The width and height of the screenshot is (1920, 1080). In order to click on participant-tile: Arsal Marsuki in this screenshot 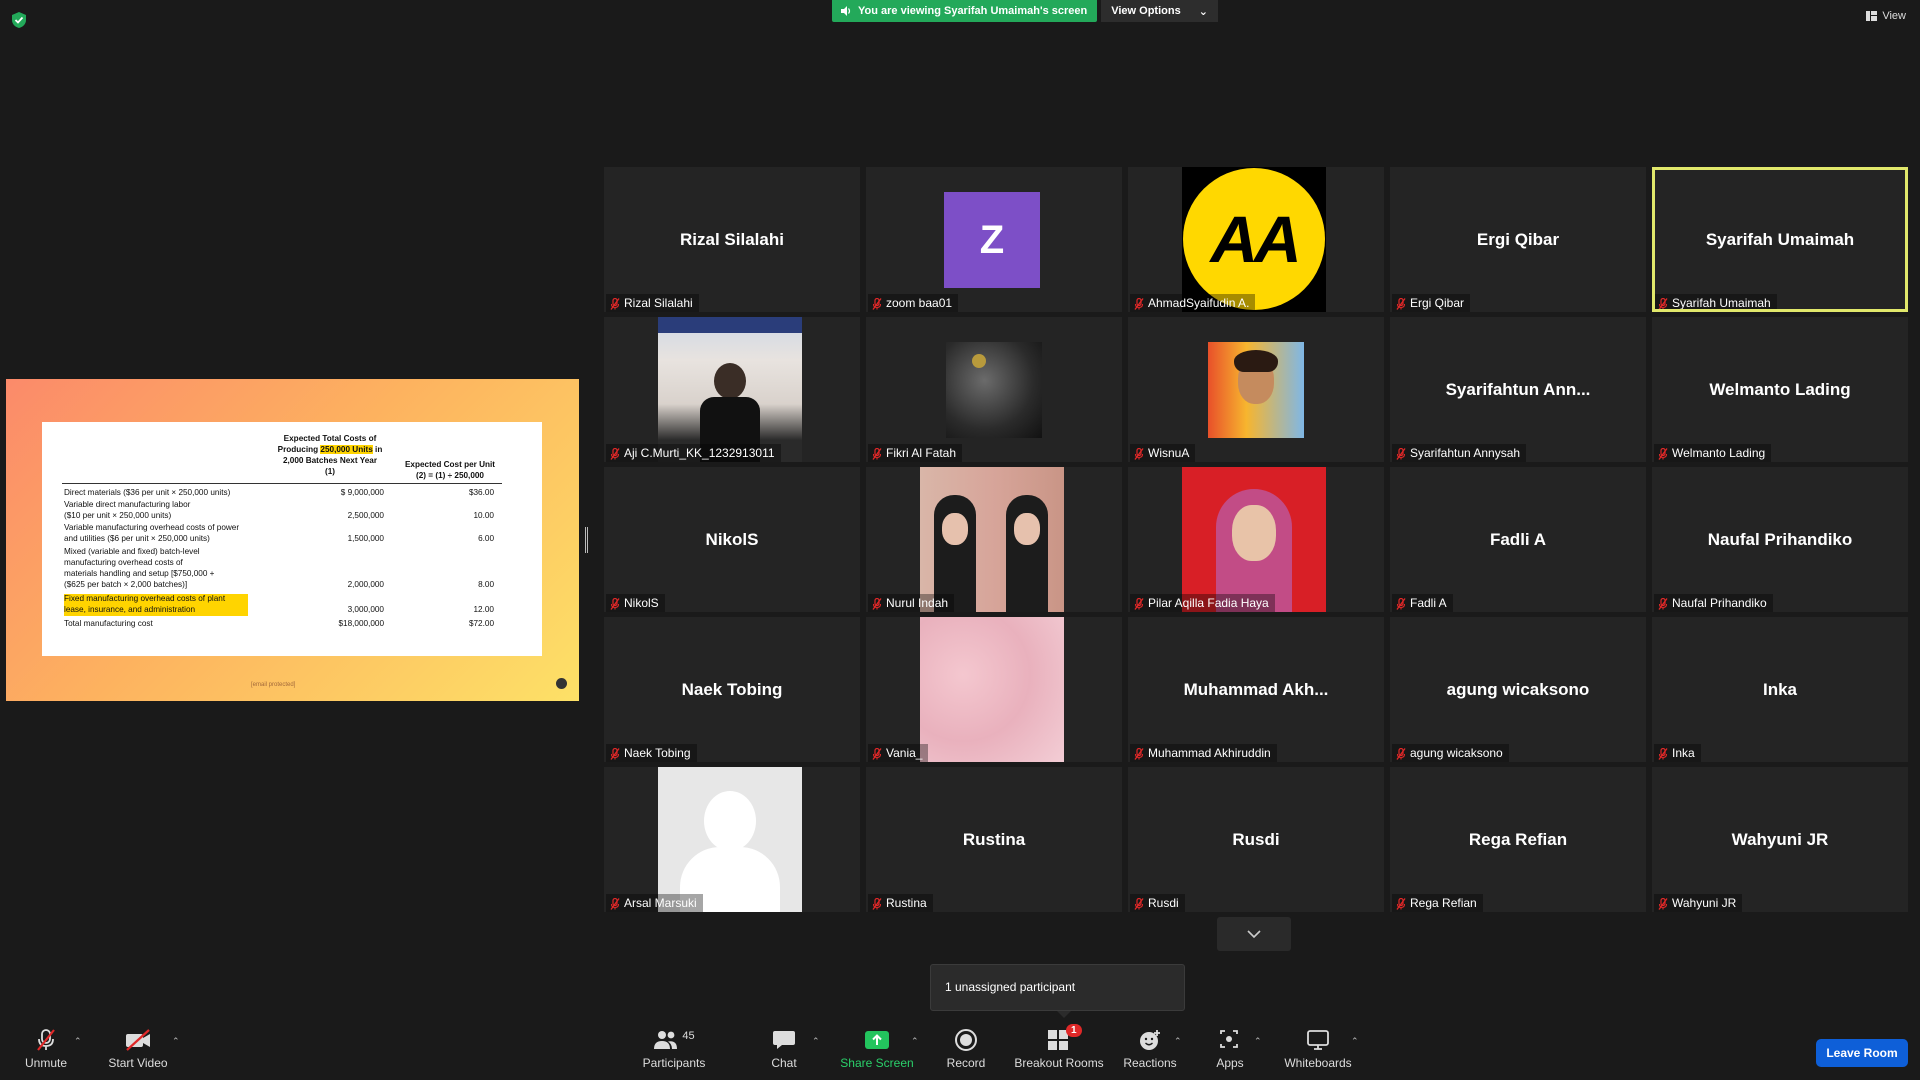, I will do `click(732, 839)`.